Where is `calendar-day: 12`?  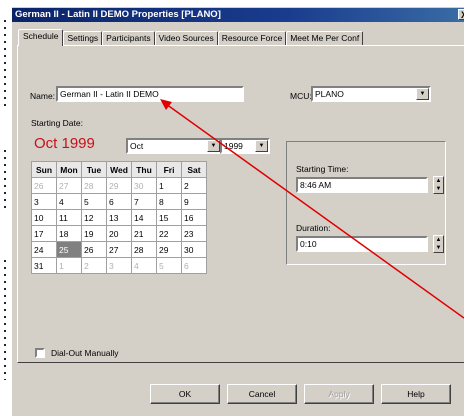
calendar-day: 12 is located at coordinates (94, 217).